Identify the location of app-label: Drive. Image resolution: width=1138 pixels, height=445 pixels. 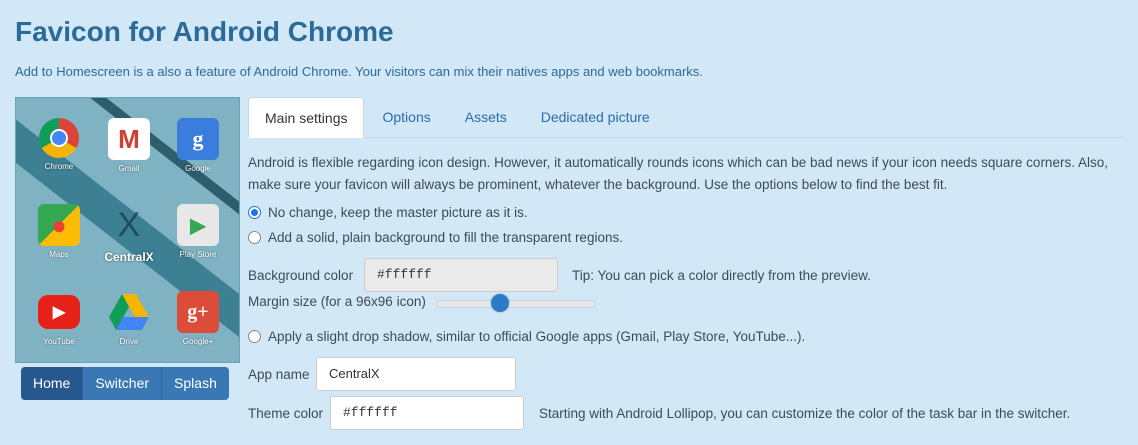
(129, 341).